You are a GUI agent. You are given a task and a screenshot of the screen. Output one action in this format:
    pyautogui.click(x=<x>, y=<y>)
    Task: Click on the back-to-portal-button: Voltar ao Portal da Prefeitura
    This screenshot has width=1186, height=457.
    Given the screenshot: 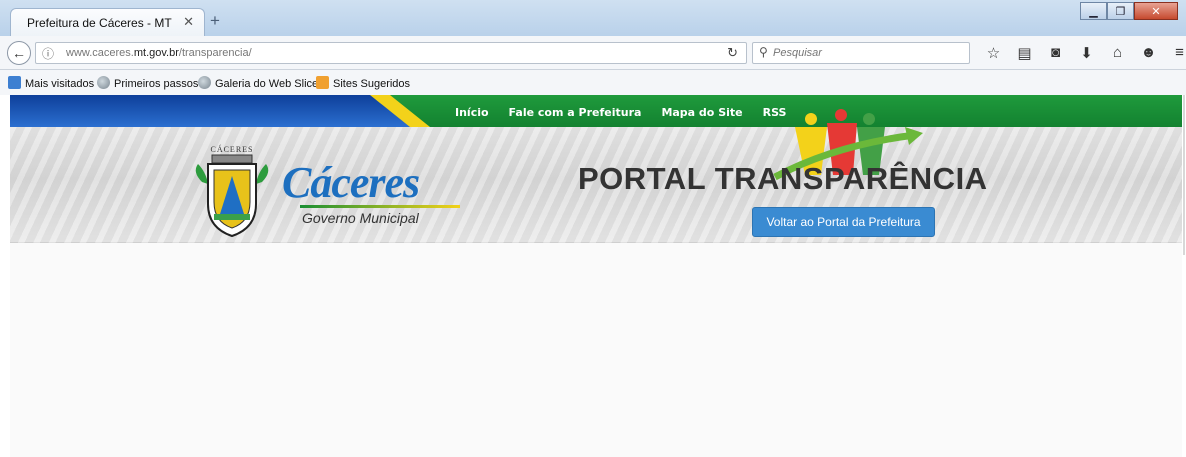 What is the action you would take?
    pyautogui.click(x=843, y=222)
    